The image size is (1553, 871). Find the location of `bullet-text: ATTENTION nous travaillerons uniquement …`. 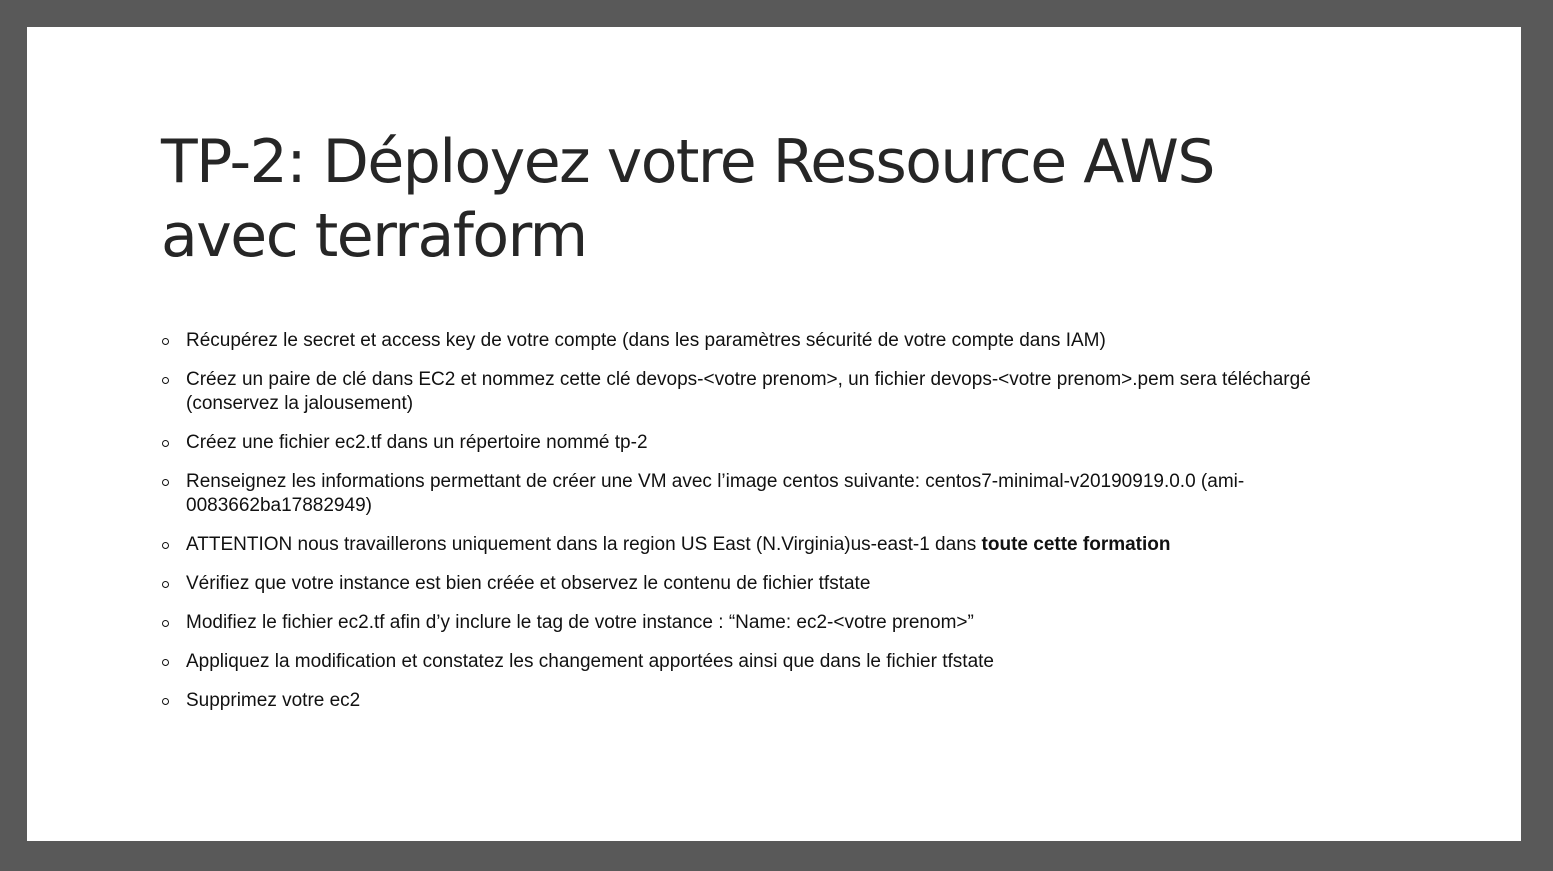

bullet-text: ATTENTION nous travaillerons uniquement … is located at coordinates (584, 544).